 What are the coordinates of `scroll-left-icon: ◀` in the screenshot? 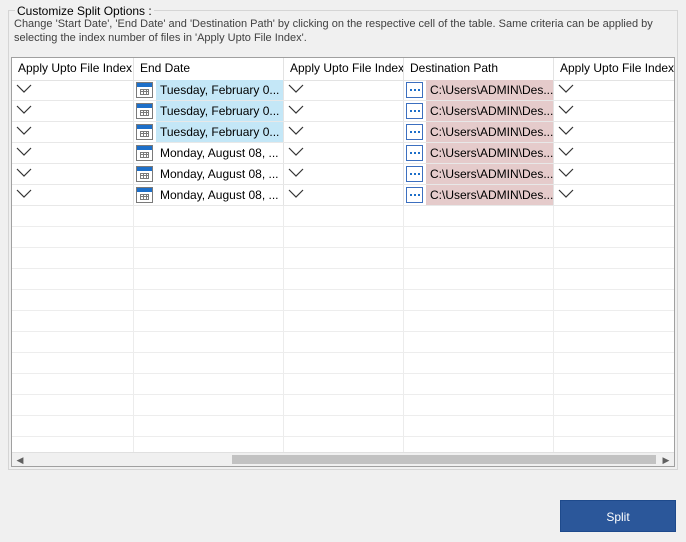 It's located at (20, 460).